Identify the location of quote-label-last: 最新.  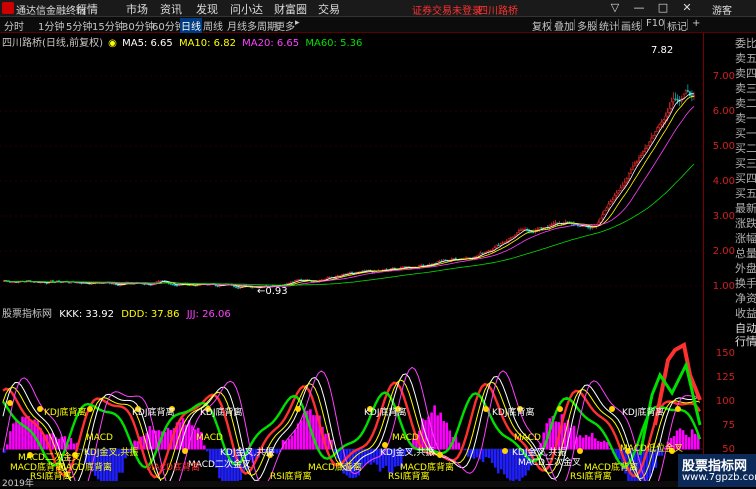
(745, 208).